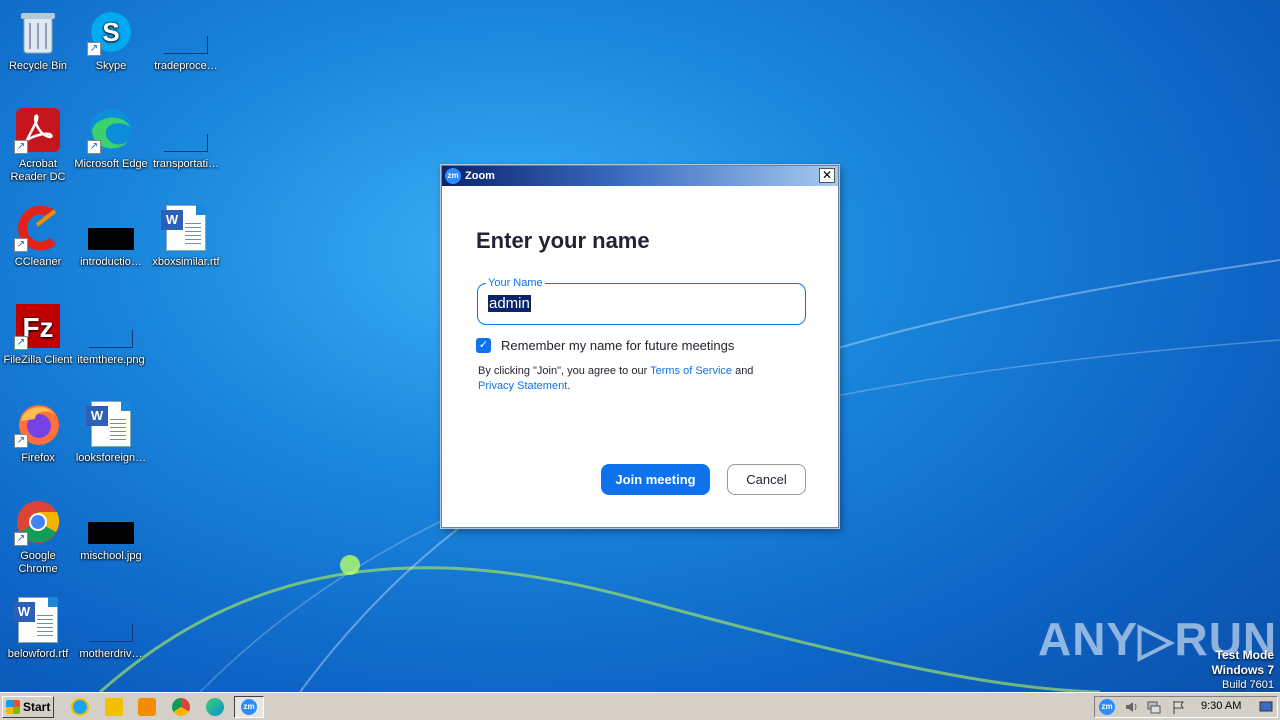 The image size is (1280, 720). What do you see at coordinates (38, 228) in the screenshot?
I see `ccleaner-icon: ↗` at bounding box center [38, 228].